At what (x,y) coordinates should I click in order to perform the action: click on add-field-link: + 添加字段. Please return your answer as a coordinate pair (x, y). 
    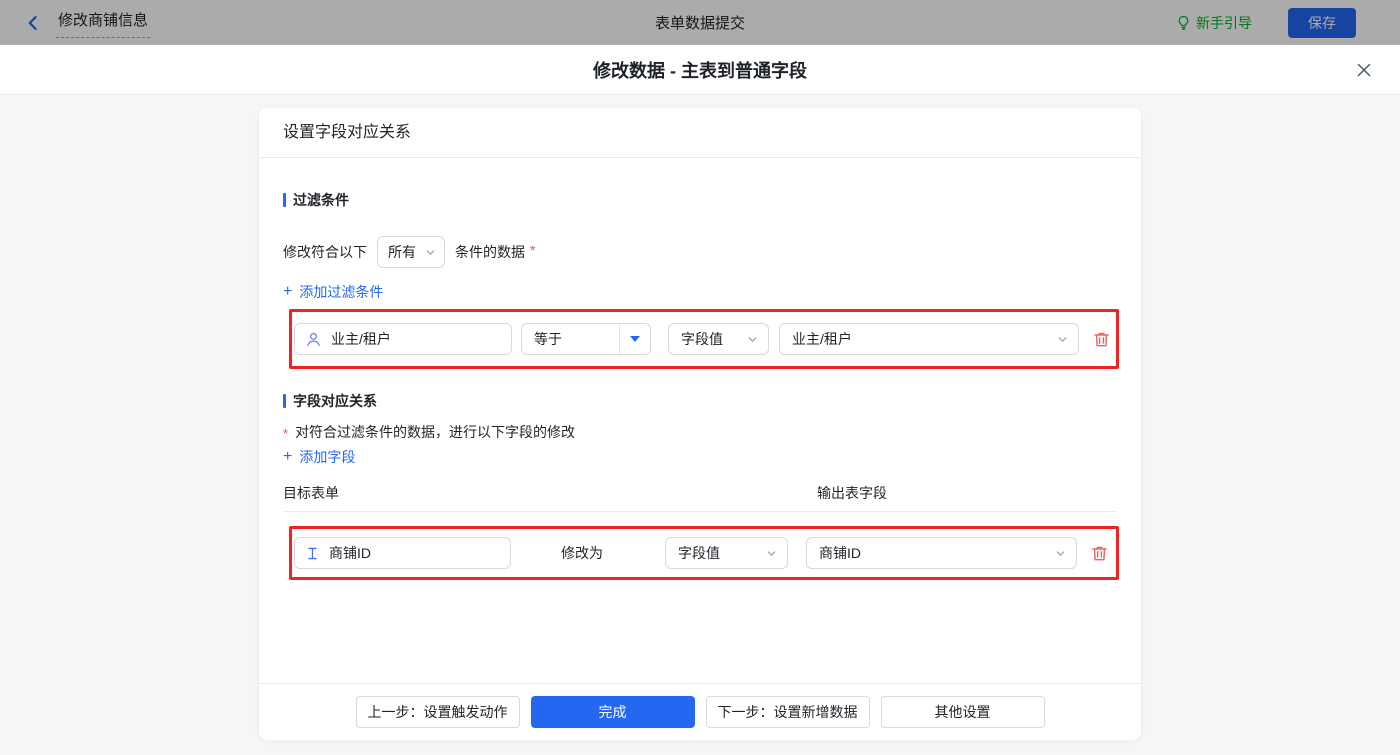
    Looking at the image, I should click on (319, 457).